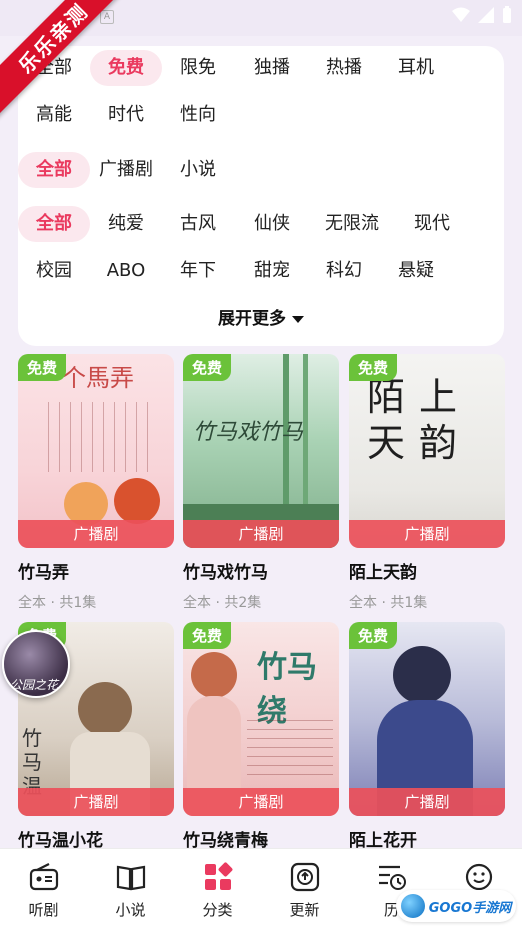 The image size is (522, 929). What do you see at coordinates (43, 573) in the screenshot?
I see `drama-title: 竹马弄` at bounding box center [43, 573].